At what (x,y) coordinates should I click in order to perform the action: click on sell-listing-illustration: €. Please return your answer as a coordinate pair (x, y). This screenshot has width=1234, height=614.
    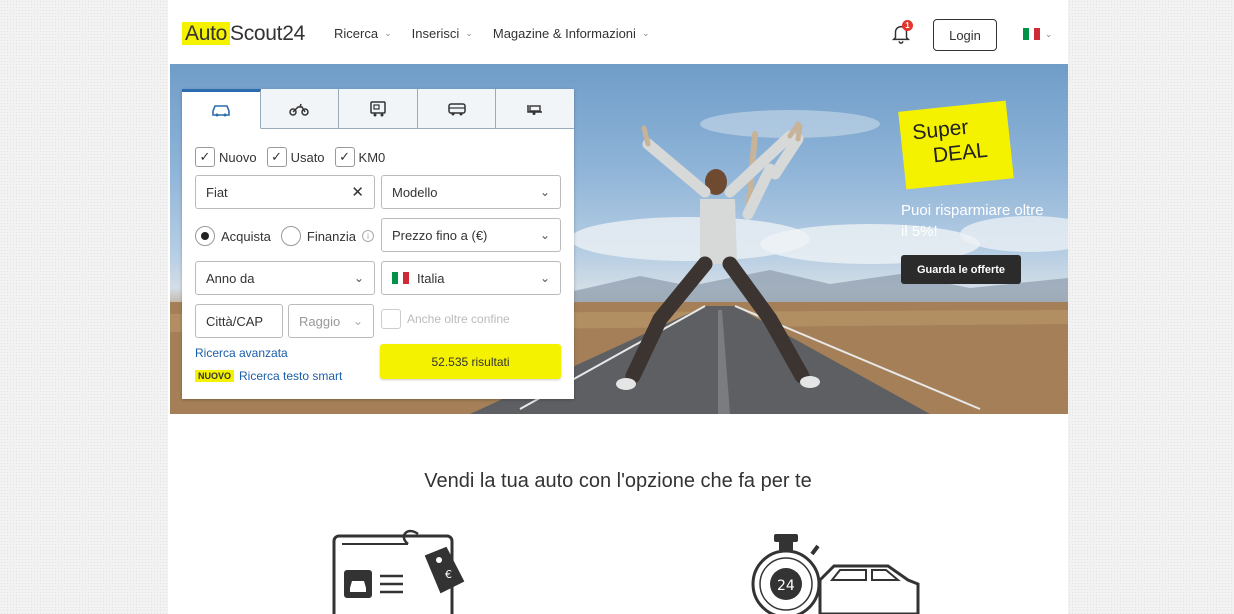
    Looking at the image, I should click on (398, 571).